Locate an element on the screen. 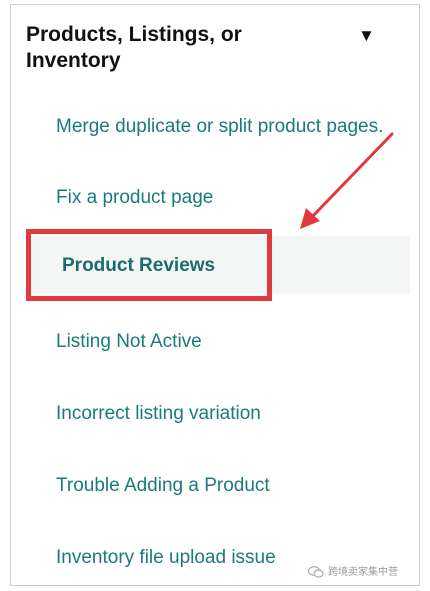 The width and height of the screenshot is (430, 591). menu-item-trouble-adding-product: Trouble Adding a Product is located at coordinates (163, 486).